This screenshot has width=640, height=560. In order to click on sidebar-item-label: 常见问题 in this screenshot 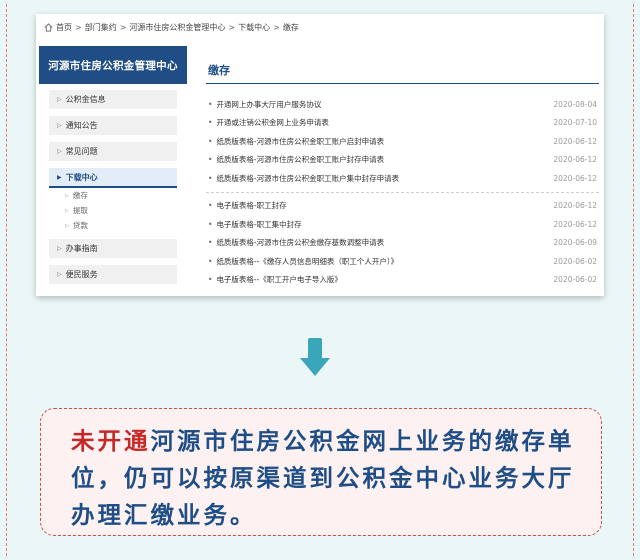, I will do `click(81, 151)`.